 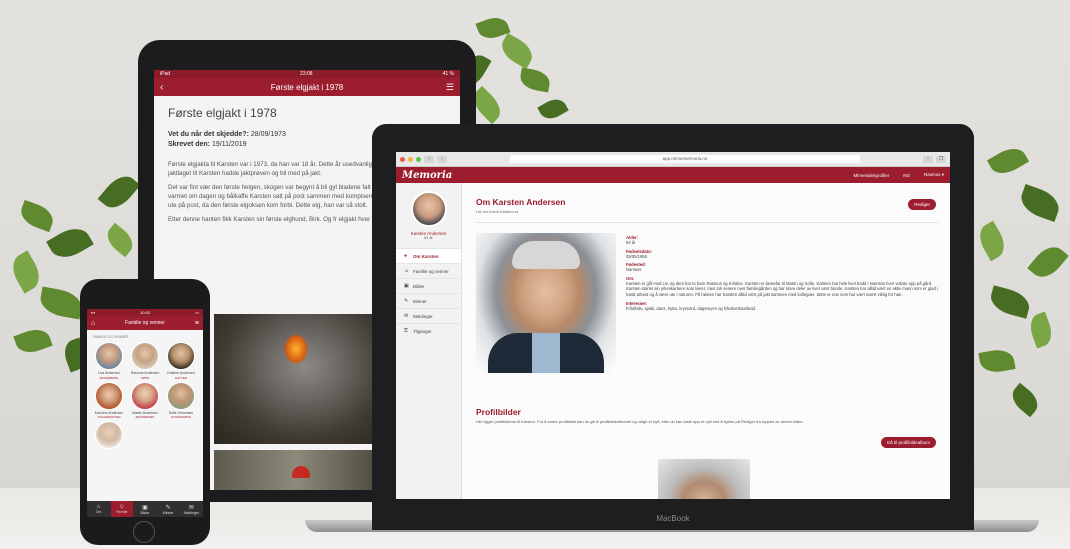 I want to click on family-member: Liva Andersen BARNEBARN, so click(x=109, y=361).